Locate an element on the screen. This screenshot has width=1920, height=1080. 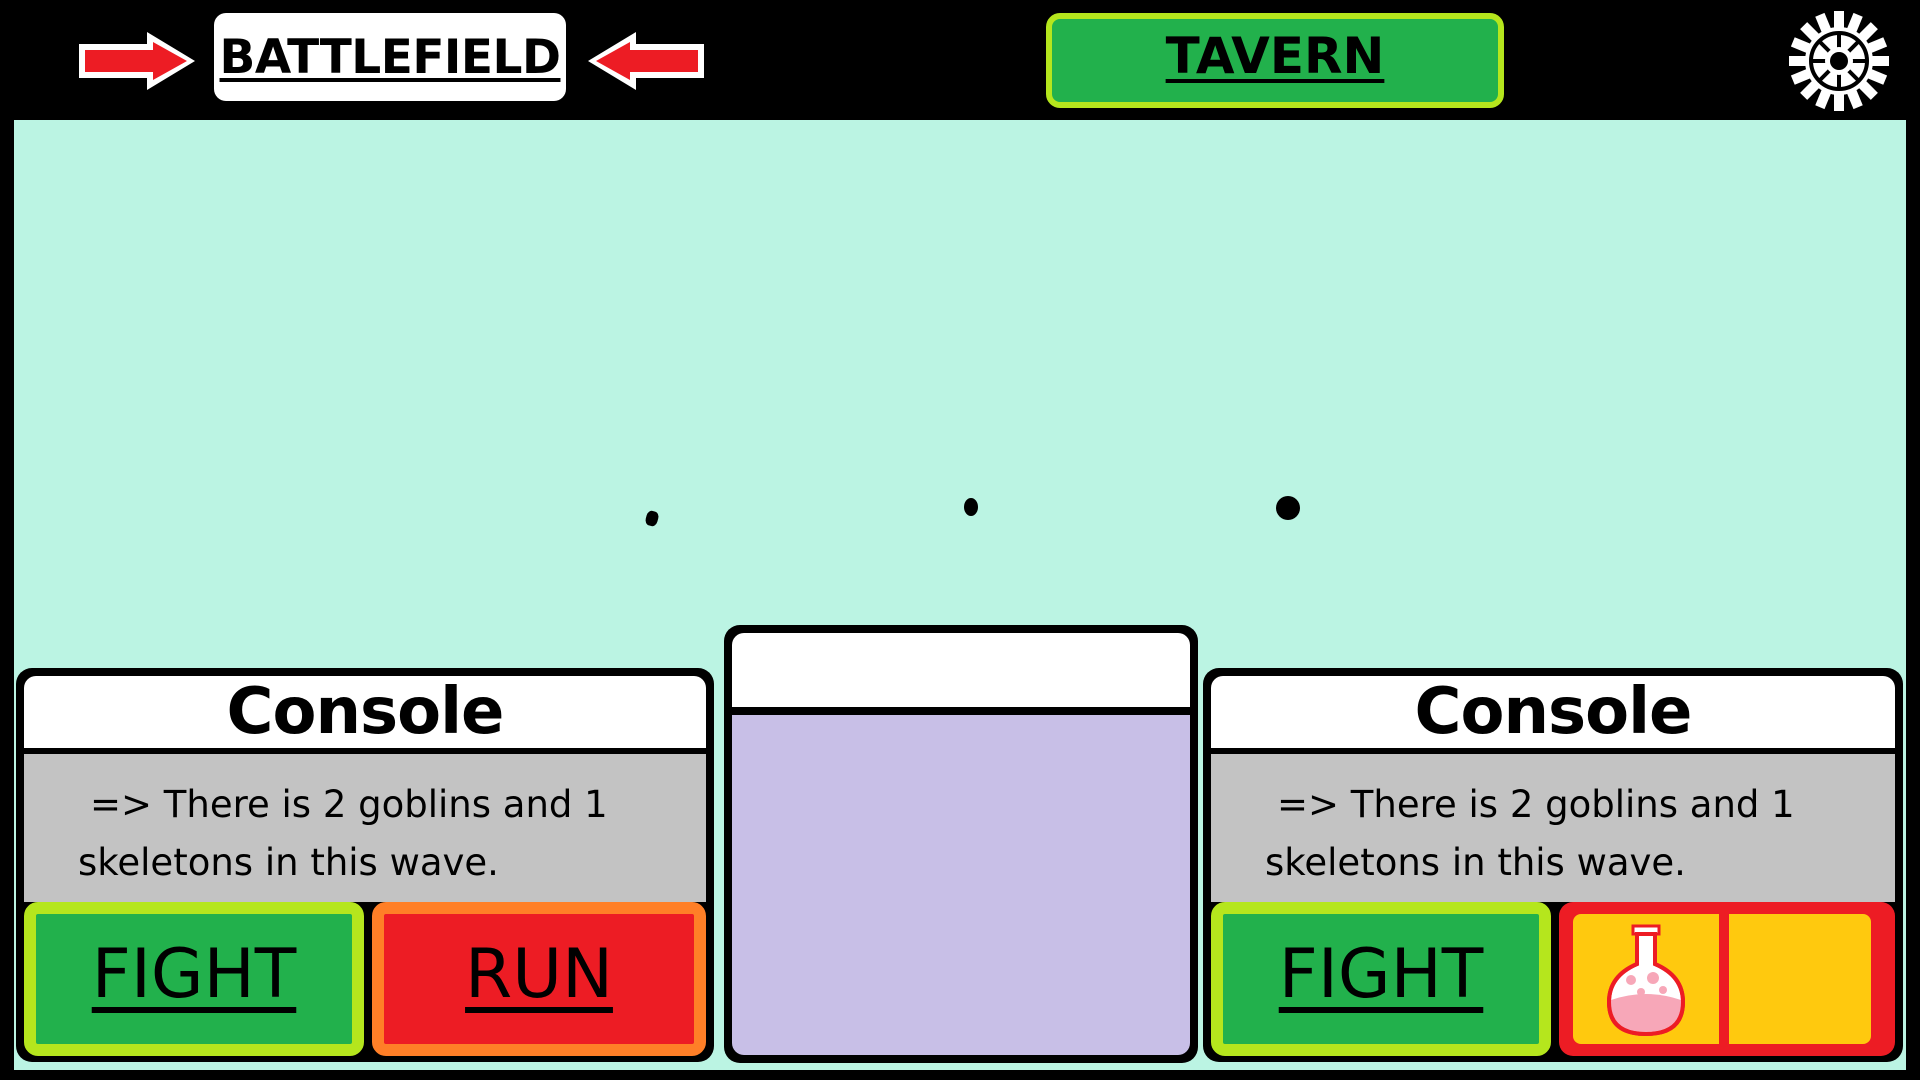
location-title: BATTLEFIELD is located at coordinates (390, 57).